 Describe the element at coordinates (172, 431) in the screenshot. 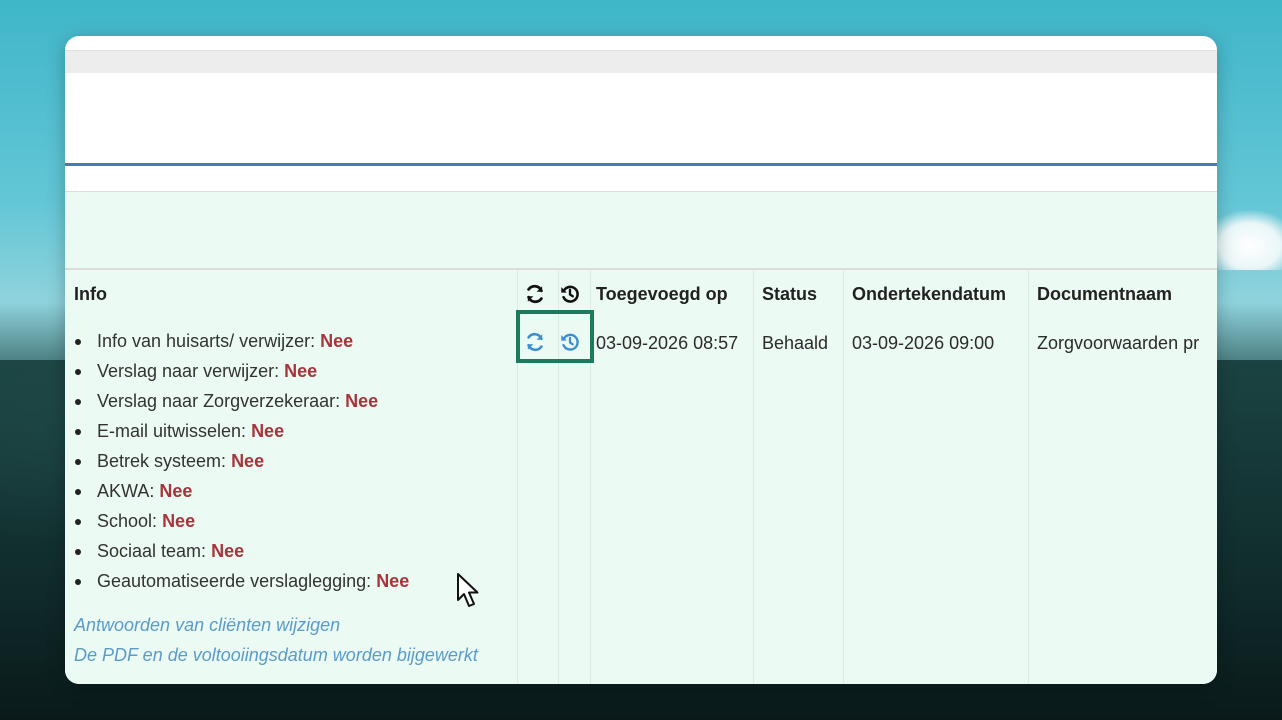

I see `info-label: E-mail uitwisselen:` at that location.